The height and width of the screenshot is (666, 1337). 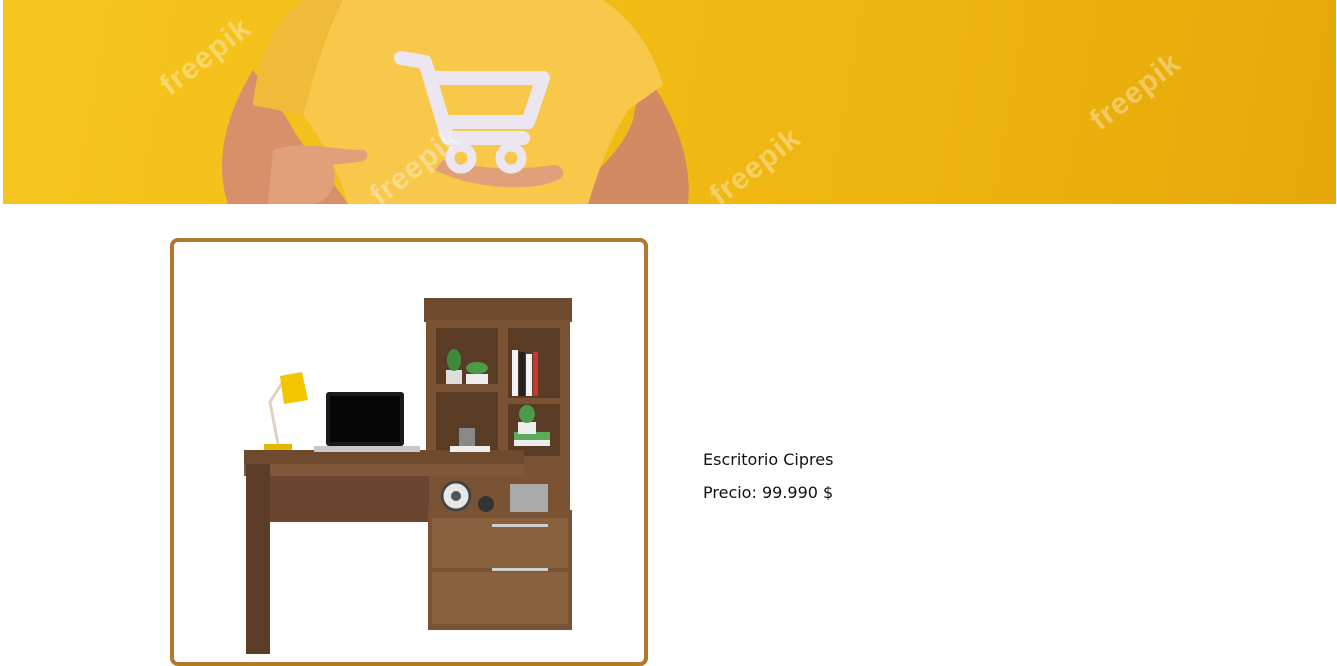 I want to click on lamp-arm, so click(x=277, y=412).